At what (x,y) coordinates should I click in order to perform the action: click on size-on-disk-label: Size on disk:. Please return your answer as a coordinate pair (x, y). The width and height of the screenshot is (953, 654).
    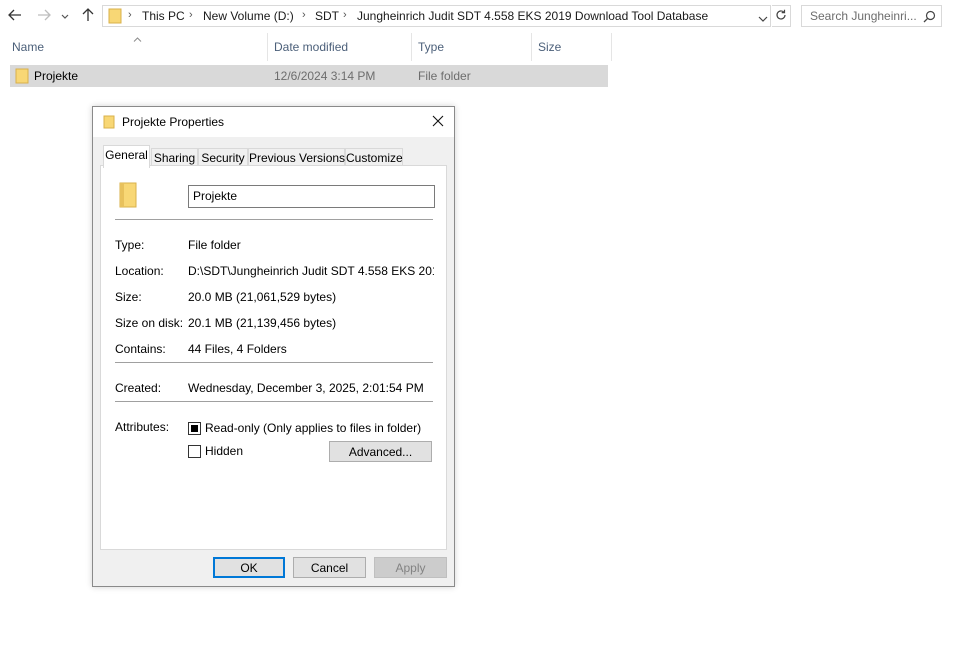
    Looking at the image, I should click on (149, 323).